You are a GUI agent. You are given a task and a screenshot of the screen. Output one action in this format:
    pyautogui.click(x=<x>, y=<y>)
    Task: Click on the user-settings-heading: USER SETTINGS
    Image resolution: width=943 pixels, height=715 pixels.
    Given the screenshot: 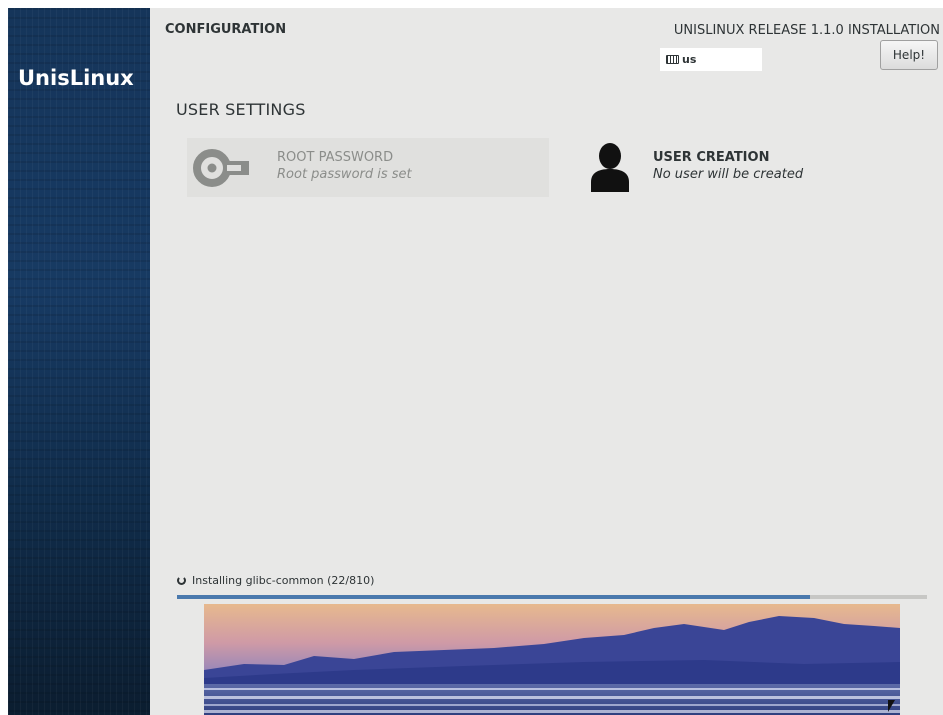 What is the action you would take?
    pyautogui.click(x=241, y=109)
    